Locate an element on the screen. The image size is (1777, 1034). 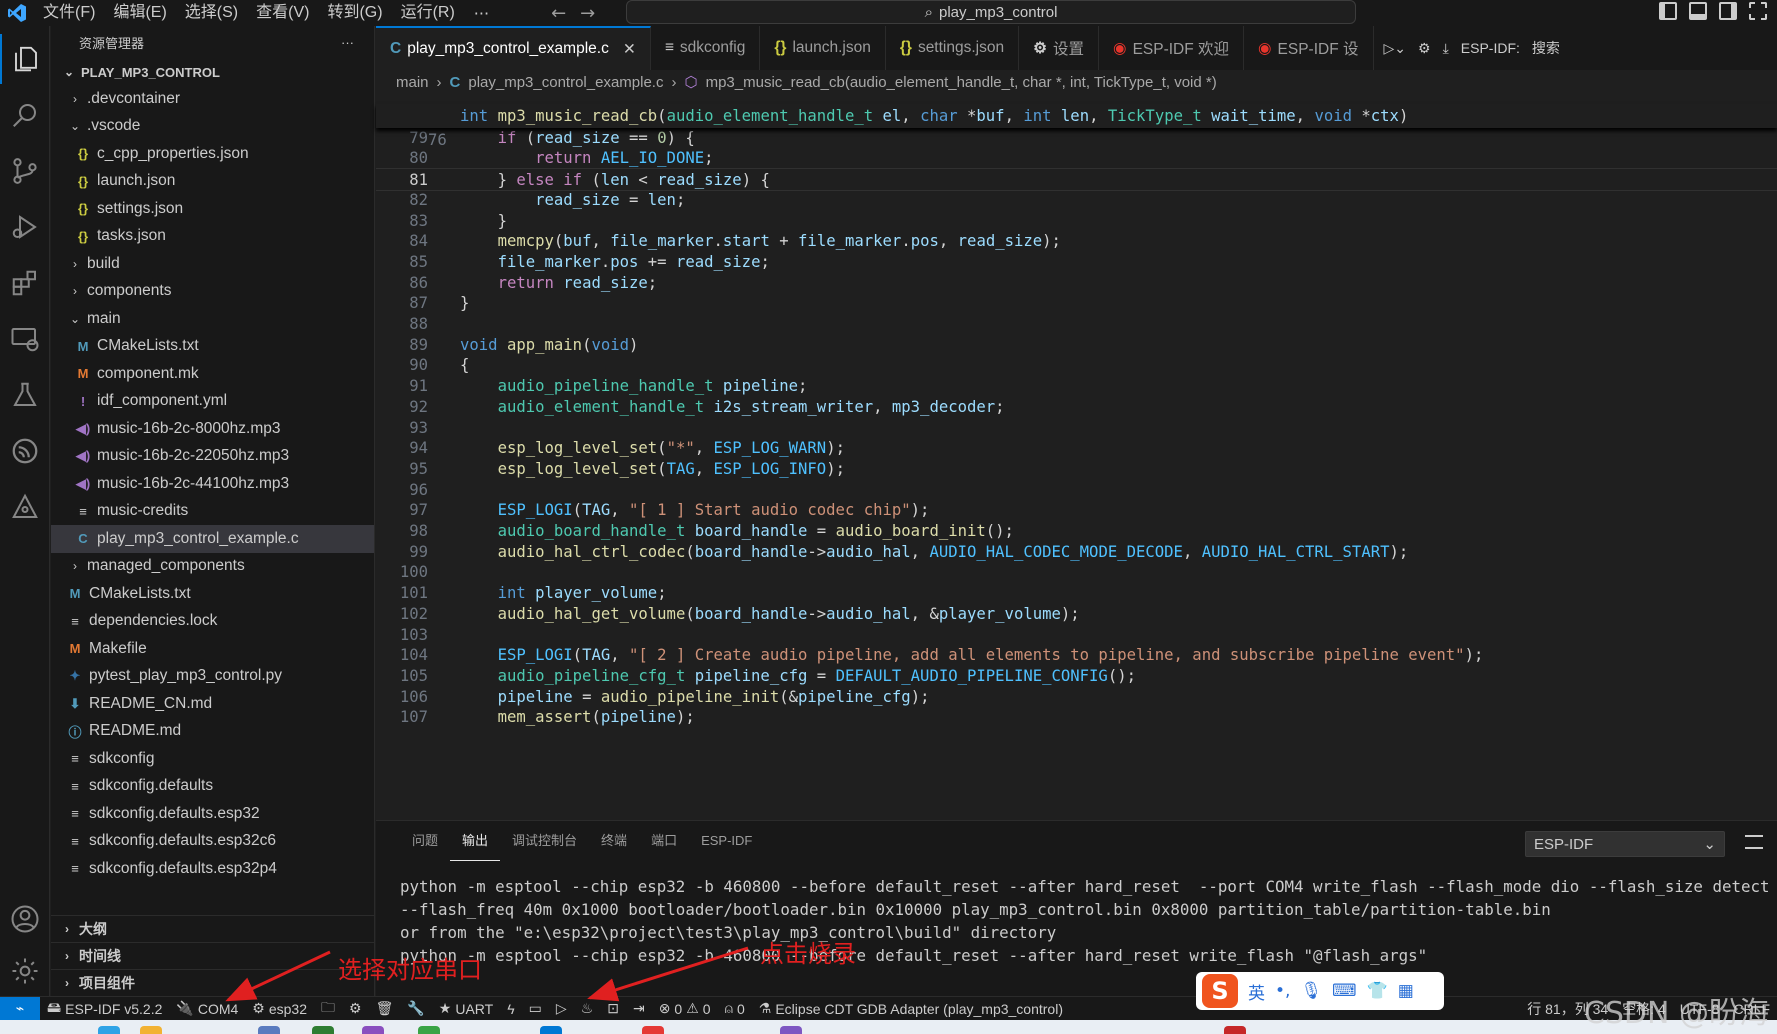
ime-mode-label: 英 is located at coordinates (1256, 991).